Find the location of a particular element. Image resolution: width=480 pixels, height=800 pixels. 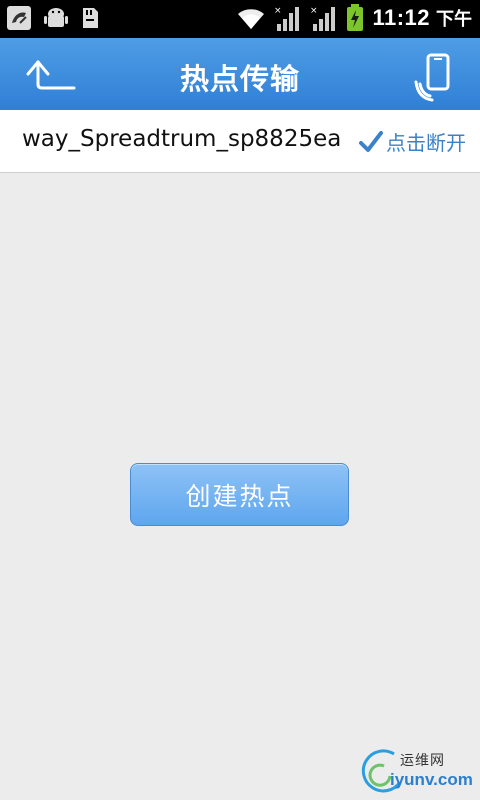

sd-card-icon is located at coordinates (90, 18).